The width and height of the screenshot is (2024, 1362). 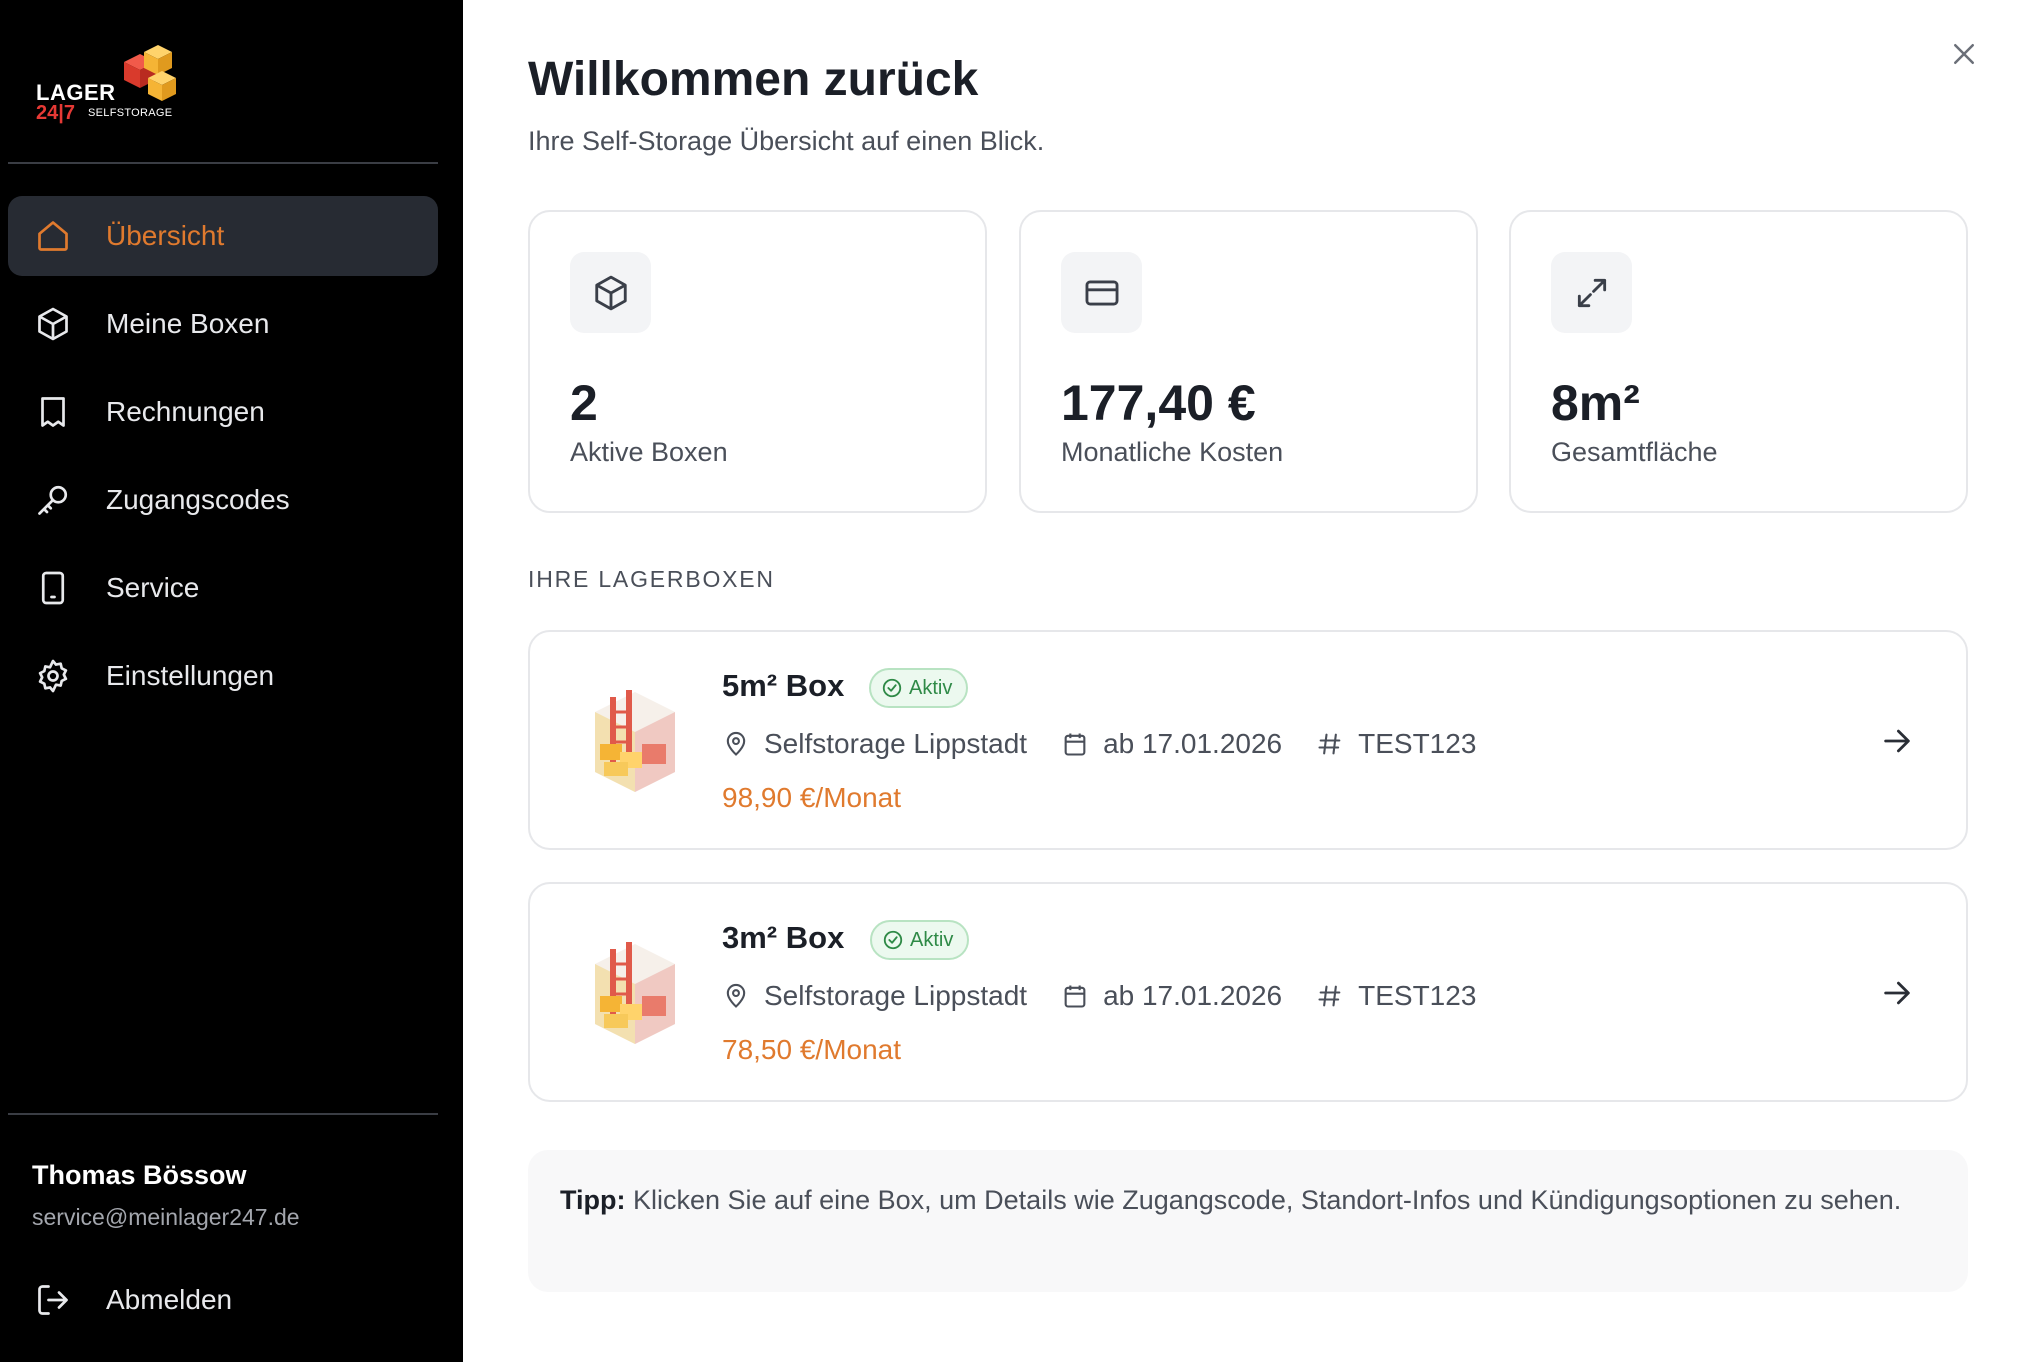 I want to click on logout-button: Abmelden, so click(x=223, y=1300).